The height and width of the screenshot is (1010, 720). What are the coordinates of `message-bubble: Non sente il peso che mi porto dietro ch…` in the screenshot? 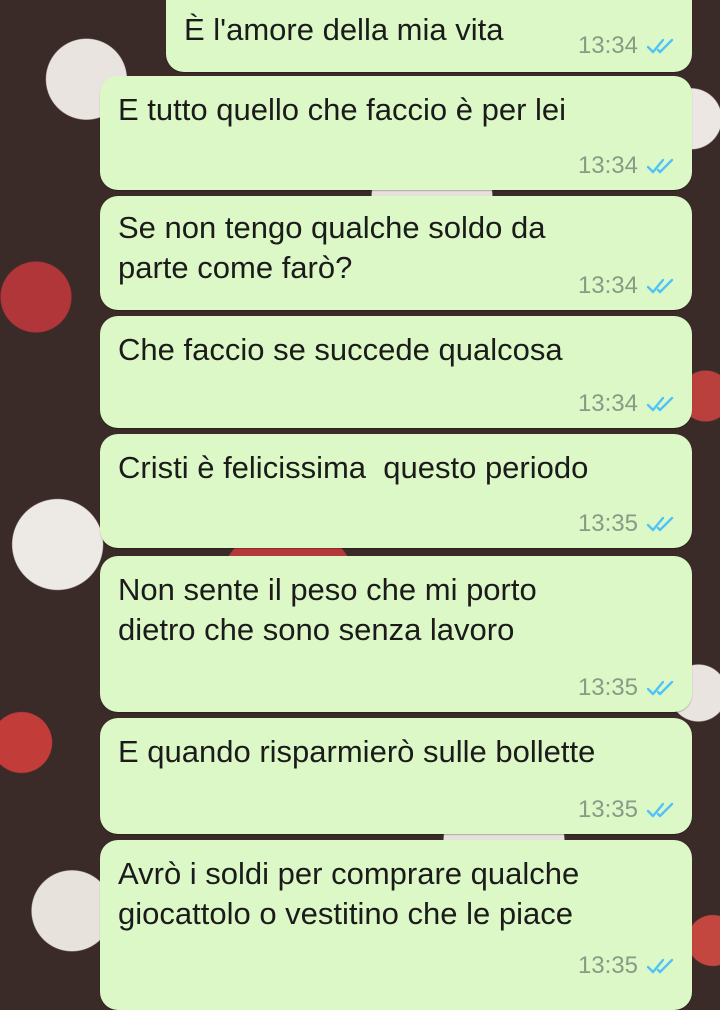 It's located at (396, 634).